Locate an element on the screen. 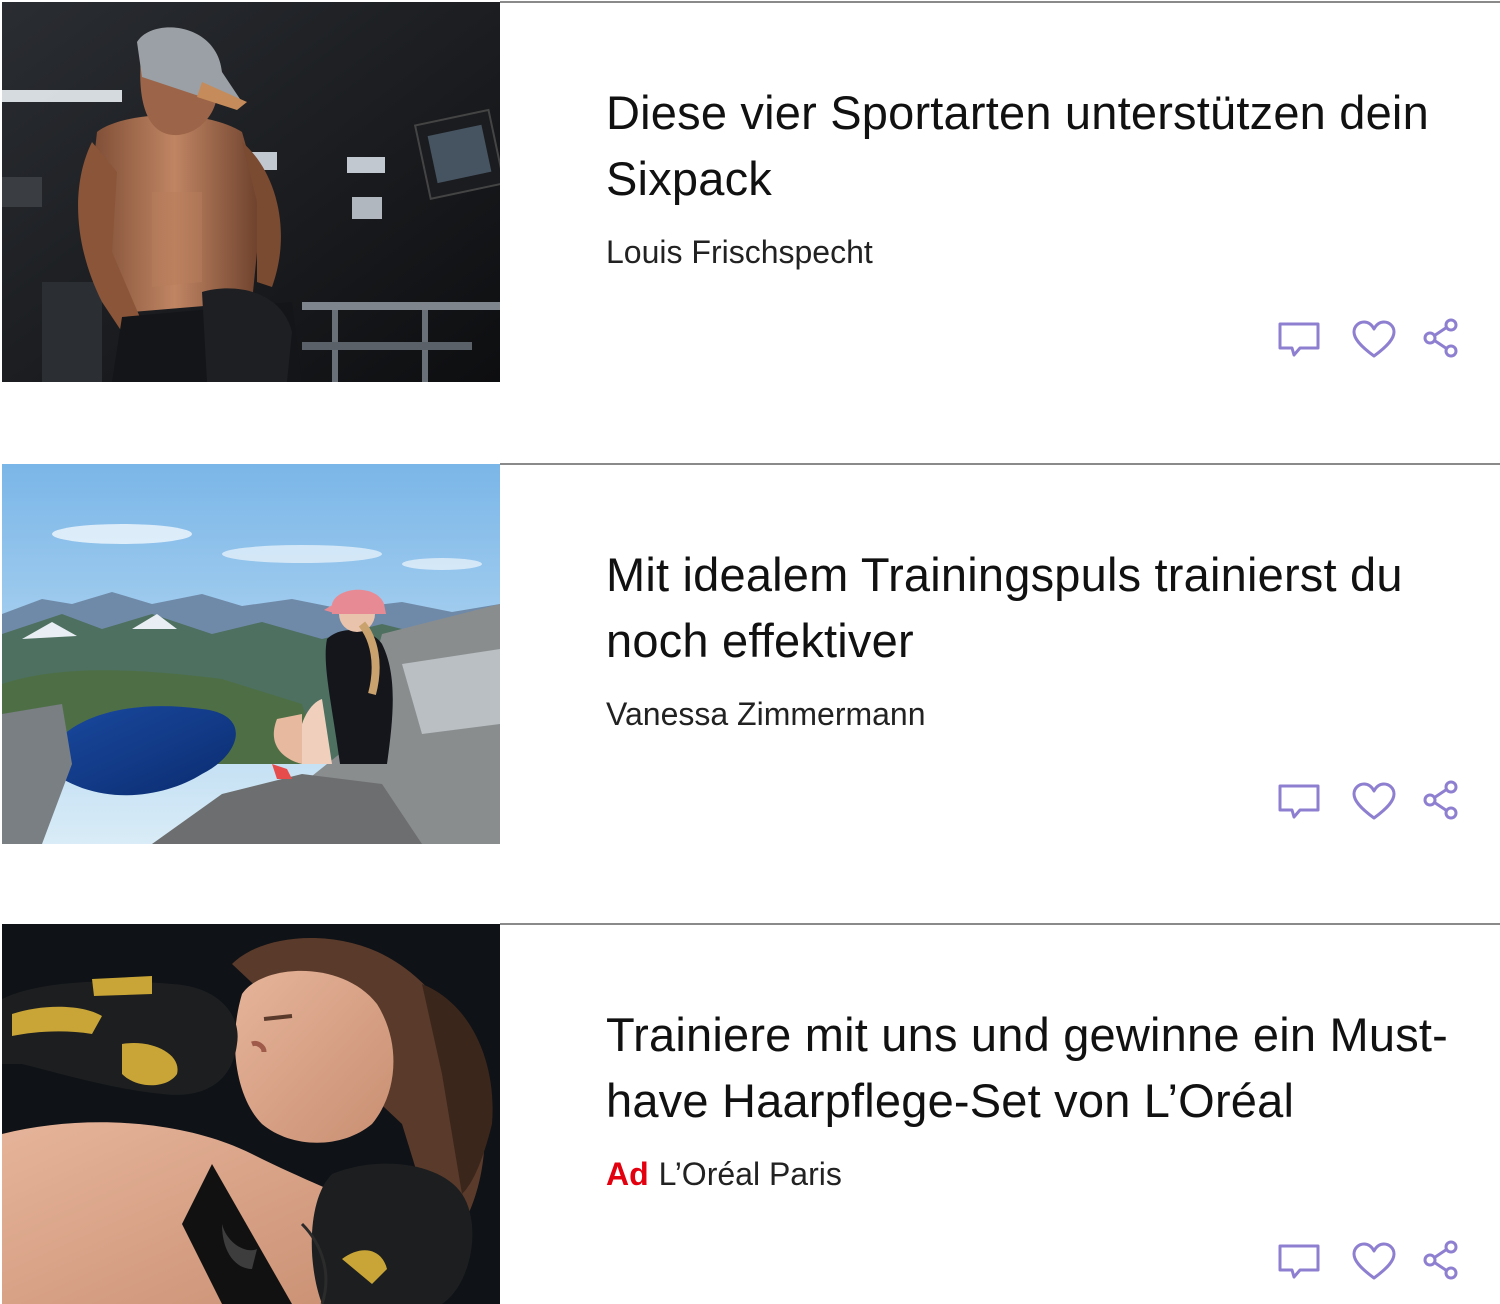  gym-photo is located at coordinates (251, 192).